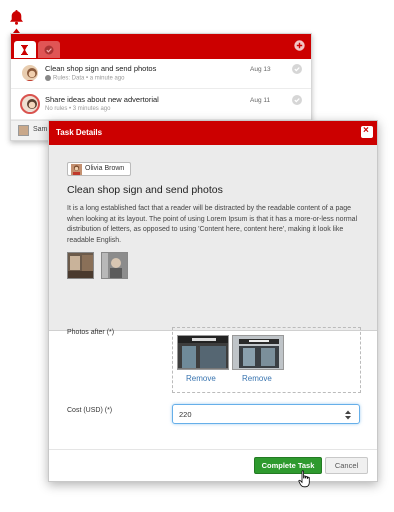 This screenshot has height=512, width=394. I want to click on cancel-button: Cancel, so click(346, 465).